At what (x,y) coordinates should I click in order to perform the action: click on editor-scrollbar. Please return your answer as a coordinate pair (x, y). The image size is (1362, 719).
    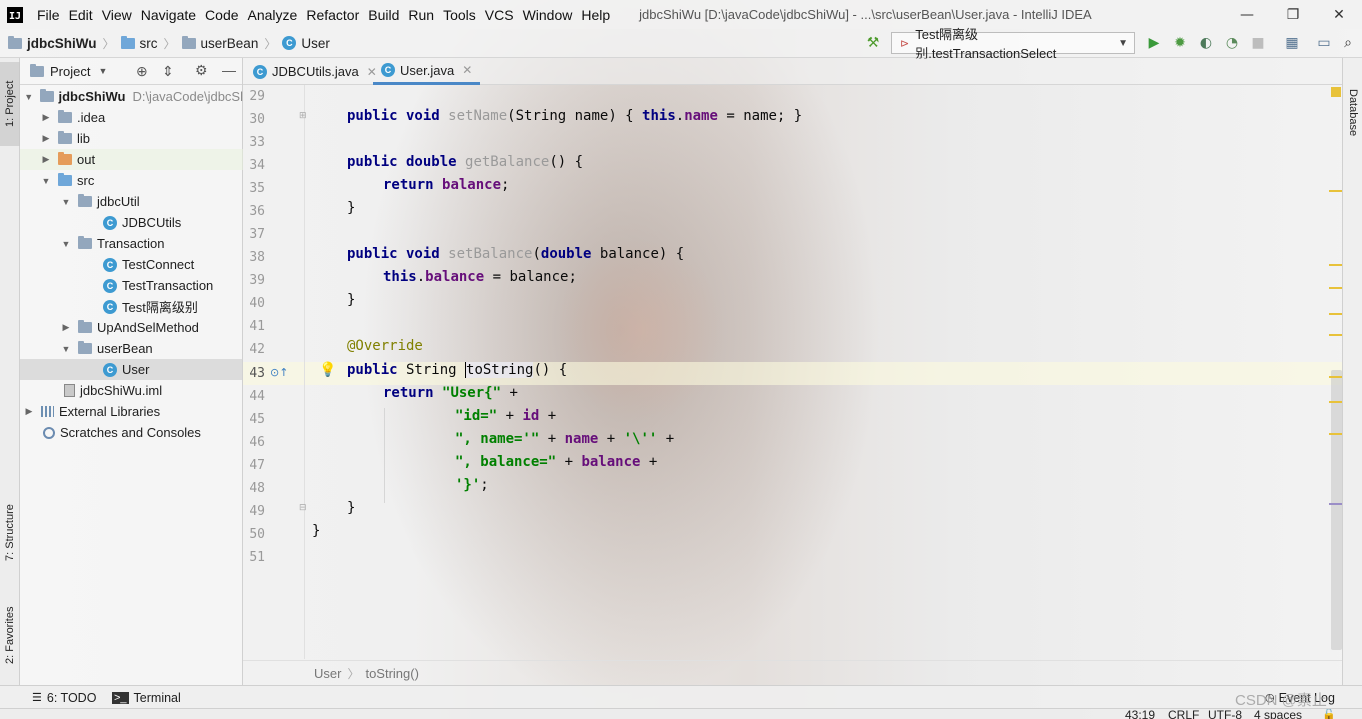
    Looking at the image, I should click on (1336, 510).